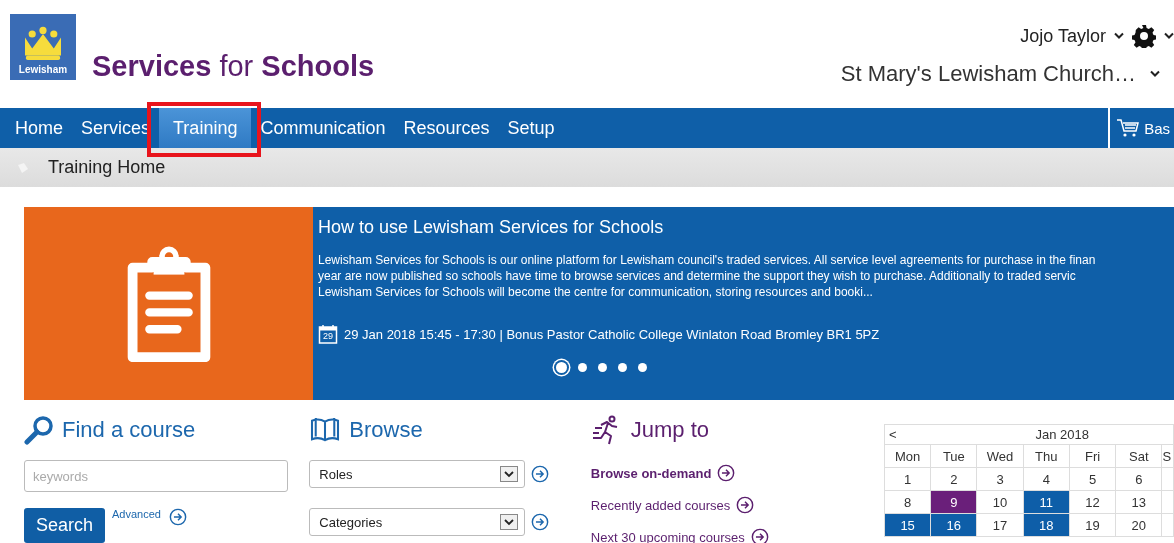 The height and width of the screenshot is (543, 1174). I want to click on site-title: Services for Schools, so click(233, 67).